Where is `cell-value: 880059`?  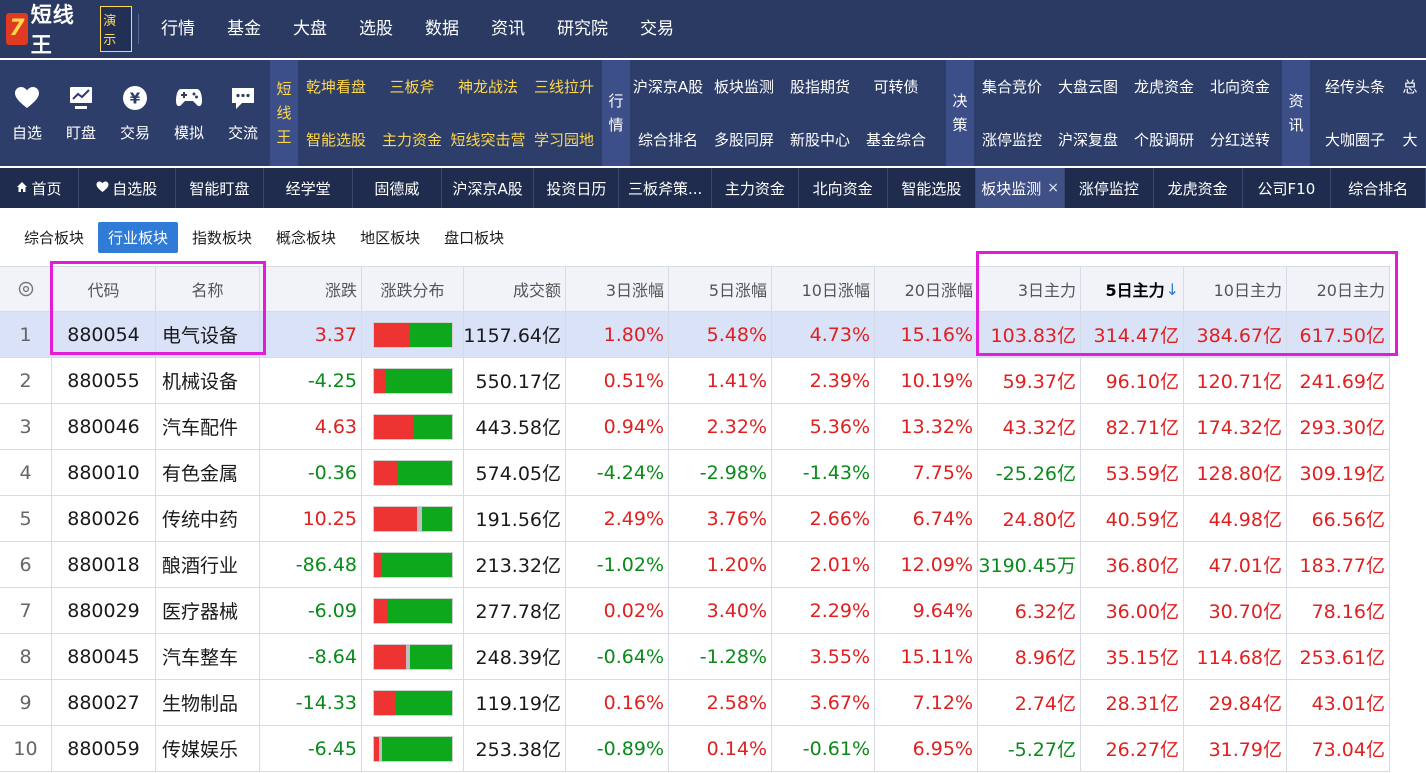 cell-value: 880059 is located at coordinates (103, 748).